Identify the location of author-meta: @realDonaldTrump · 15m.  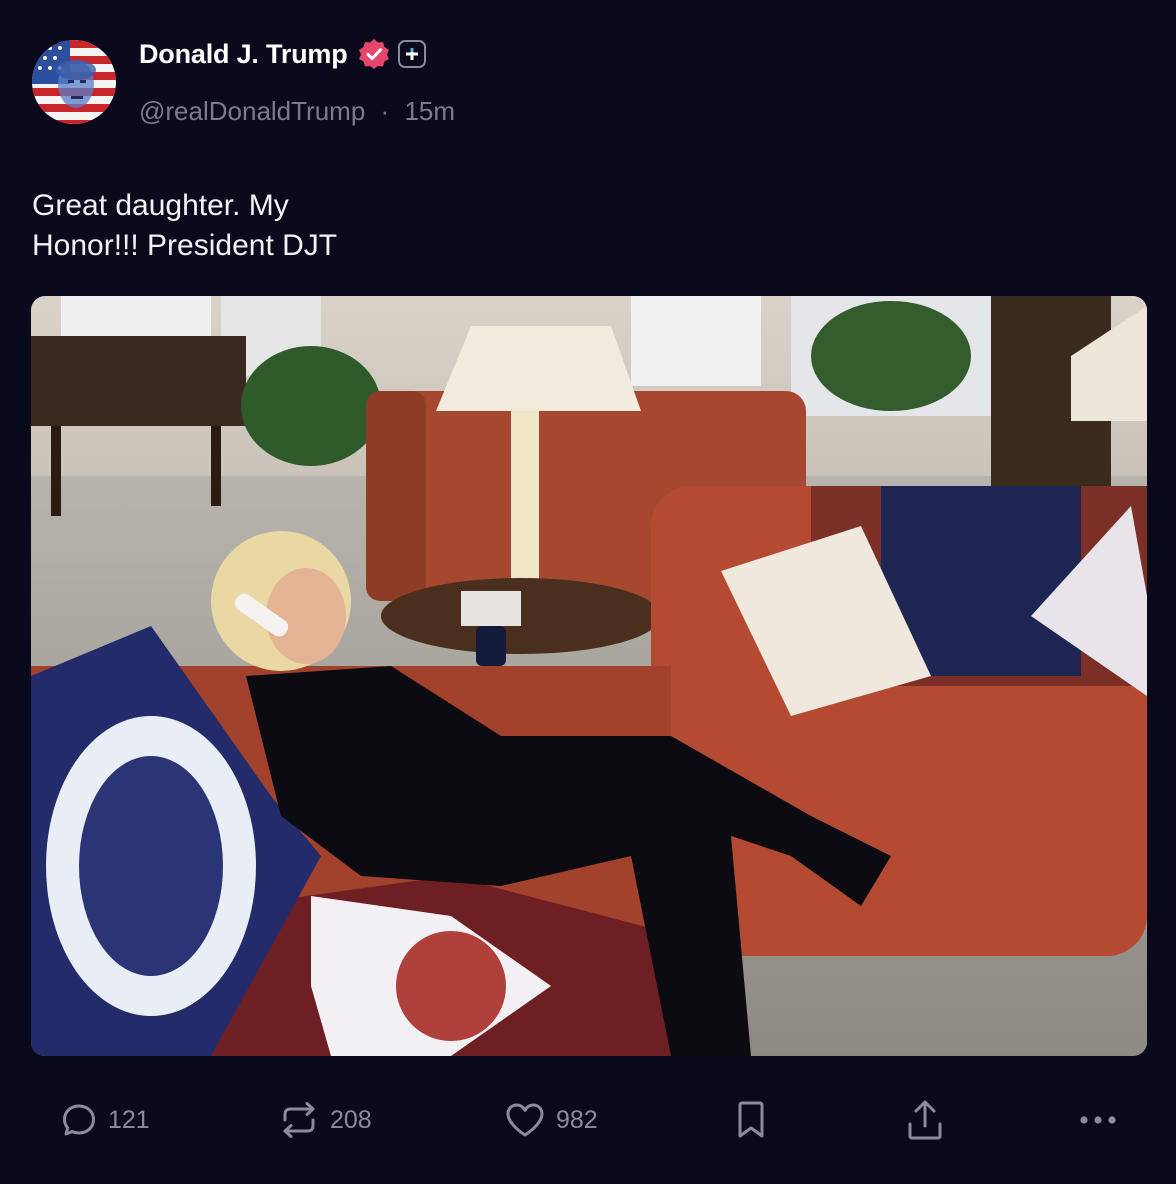
(297, 111).